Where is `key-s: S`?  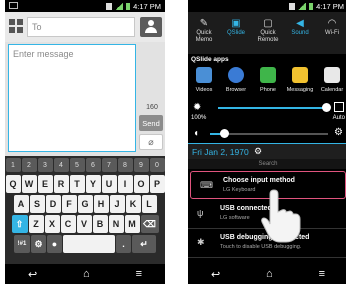 key-s: S is located at coordinates (37, 204).